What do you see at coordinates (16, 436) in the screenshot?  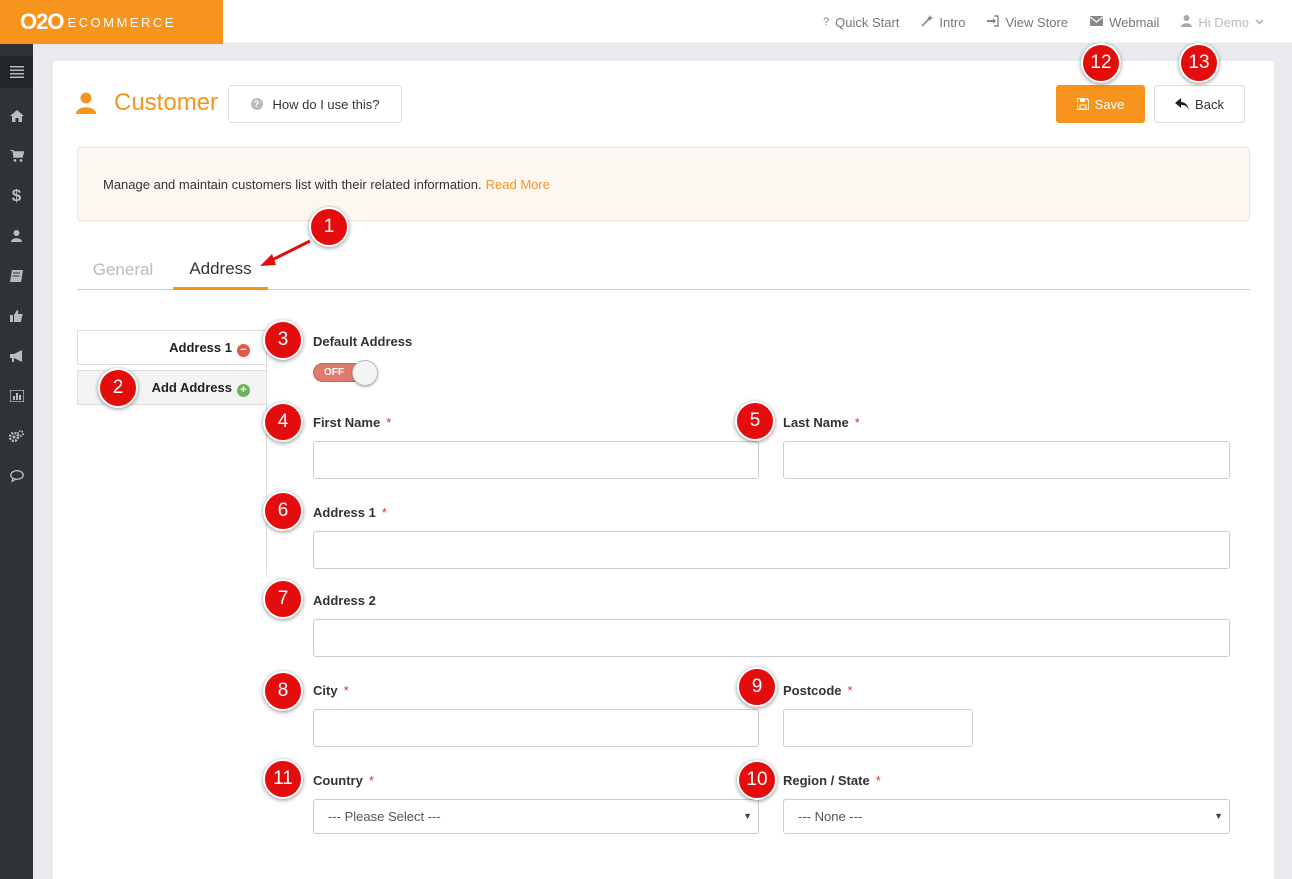 I see `cogs-icon` at bounding box center [16, 436].